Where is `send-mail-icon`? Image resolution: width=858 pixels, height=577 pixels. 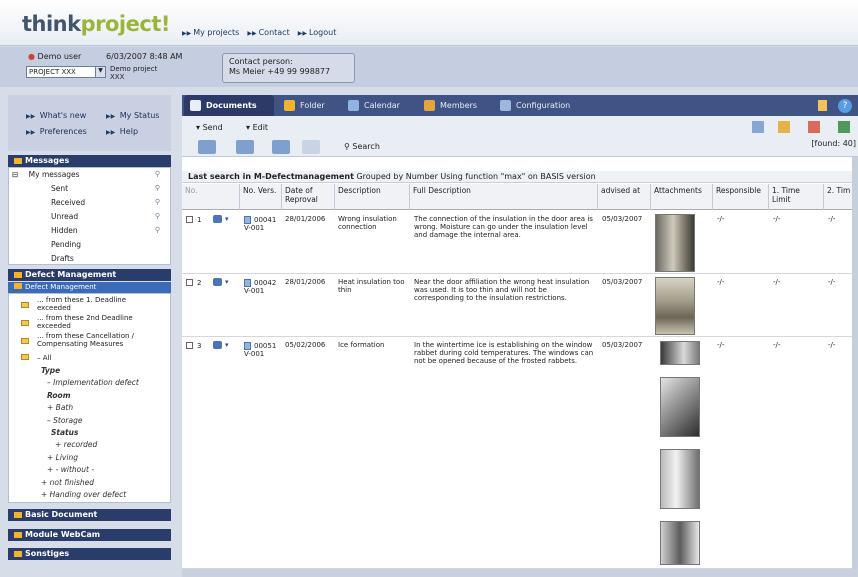
send-mail-icon is located at coordinates (281, 147).